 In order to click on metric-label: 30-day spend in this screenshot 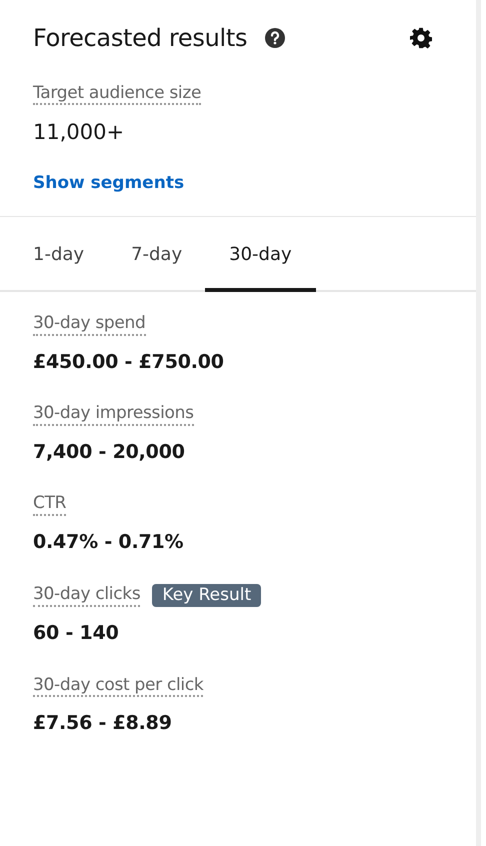, I will do `click(89, 325)`.